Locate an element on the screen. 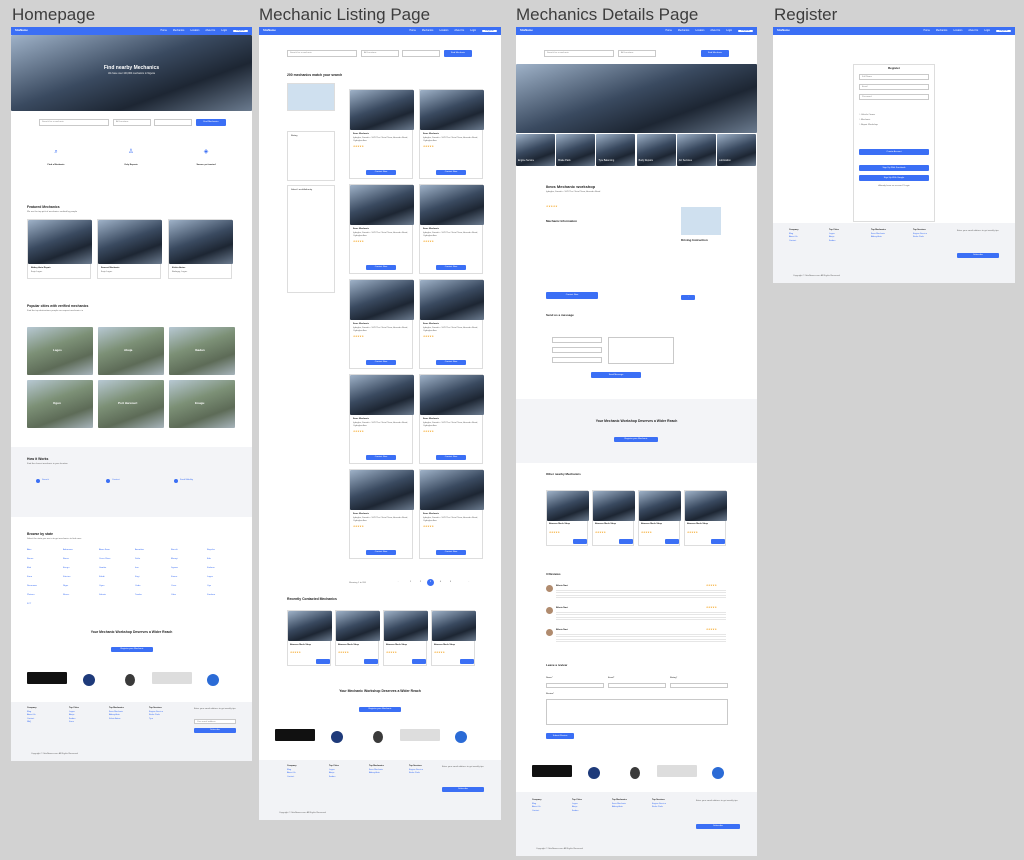 The image size is (1024, 860). service-thumbnail: Brake Pads is located at coordinates (576, 150).